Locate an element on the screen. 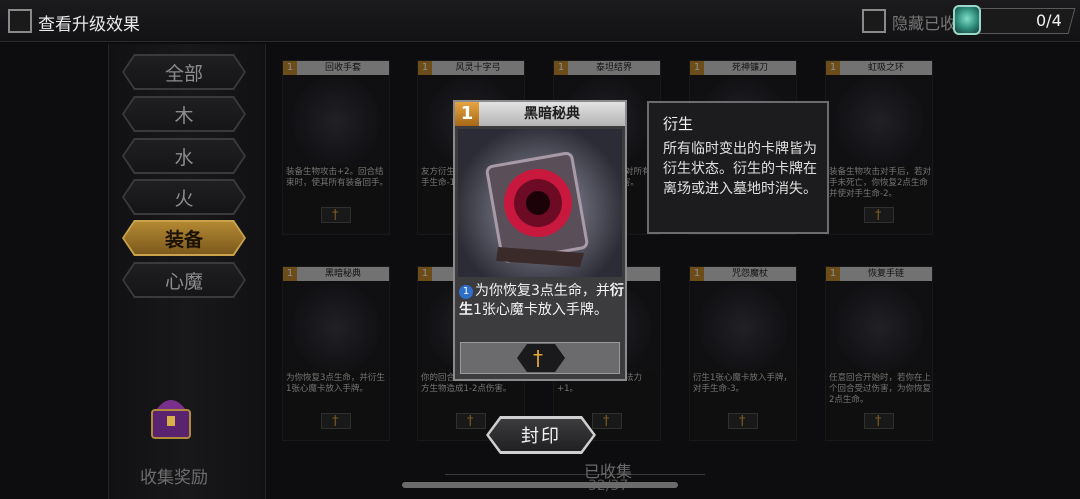 Image resolution: width=1080 pixels, height=499 pixels. divider is located at coordinates (575, 474).